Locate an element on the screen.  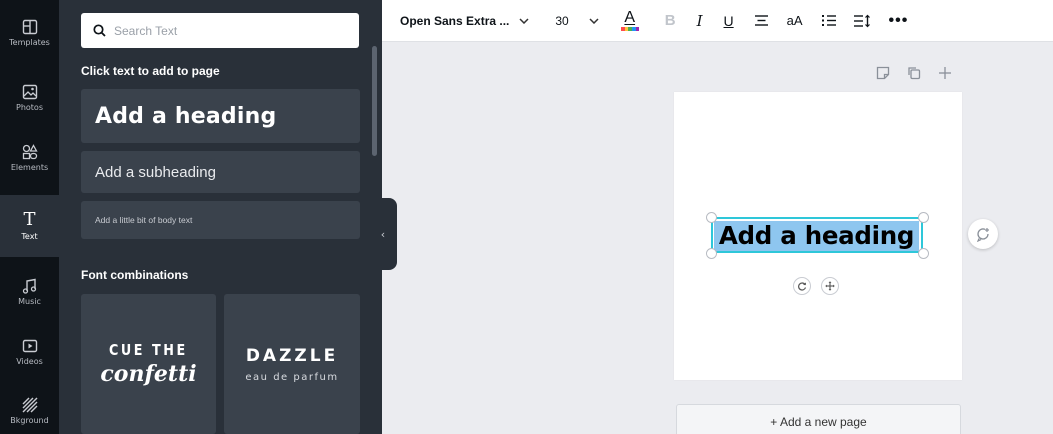
refresh-chat-icon is located at coordinates (982, 235).